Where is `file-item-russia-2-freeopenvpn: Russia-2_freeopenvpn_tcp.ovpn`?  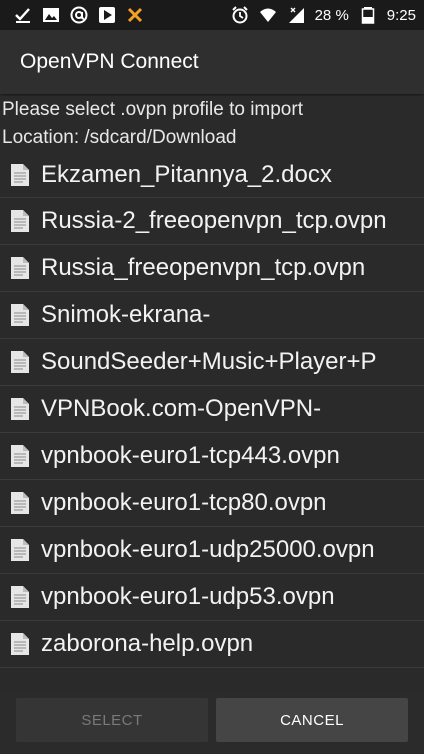
file-item-russia-2-freeopenvpn: Russia-2_freeopenvpn_tcp.ovpn is located at coordinates (212, 221).